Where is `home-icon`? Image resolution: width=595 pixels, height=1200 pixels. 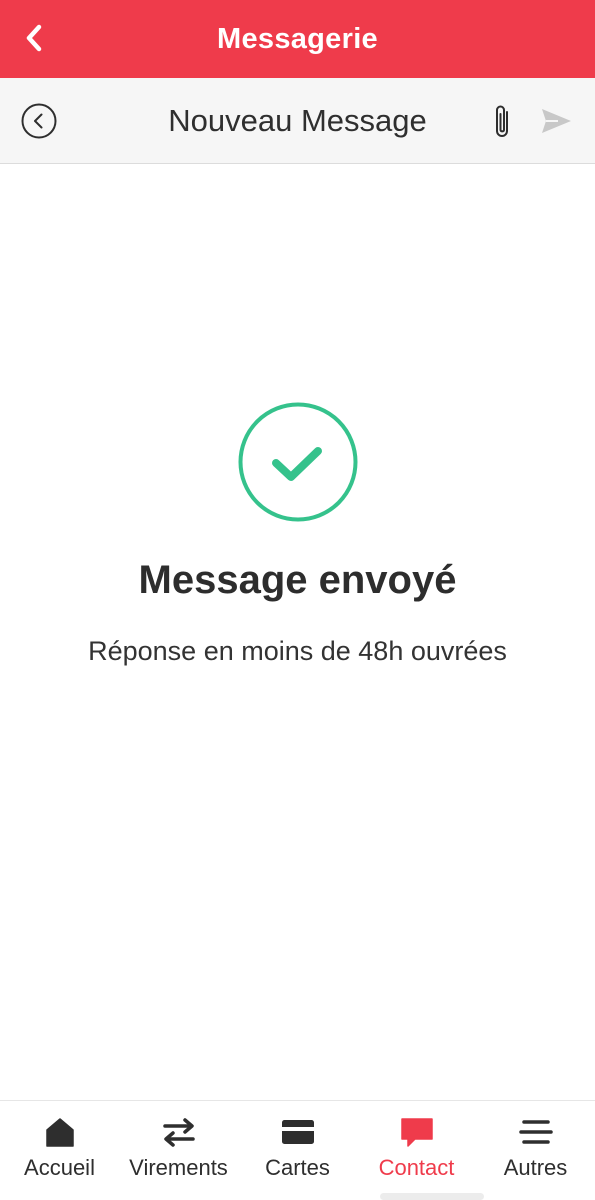 home-icon is located at coordinates (59, 1132).